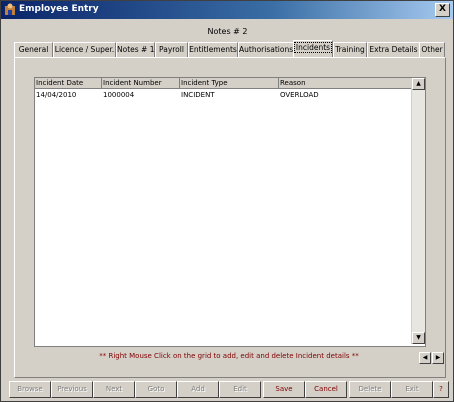 The width and height of the screenshot is (454, 402). I want to click on tab-label: Extra Details, so click(393, 49).